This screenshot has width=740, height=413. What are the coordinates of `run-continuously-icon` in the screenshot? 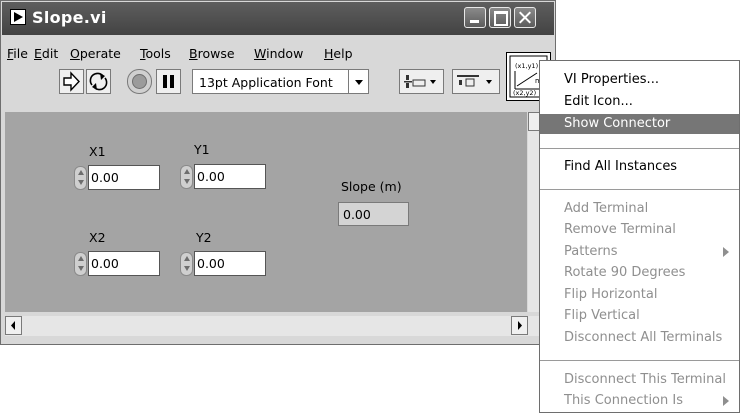 It's located at (98, 81).